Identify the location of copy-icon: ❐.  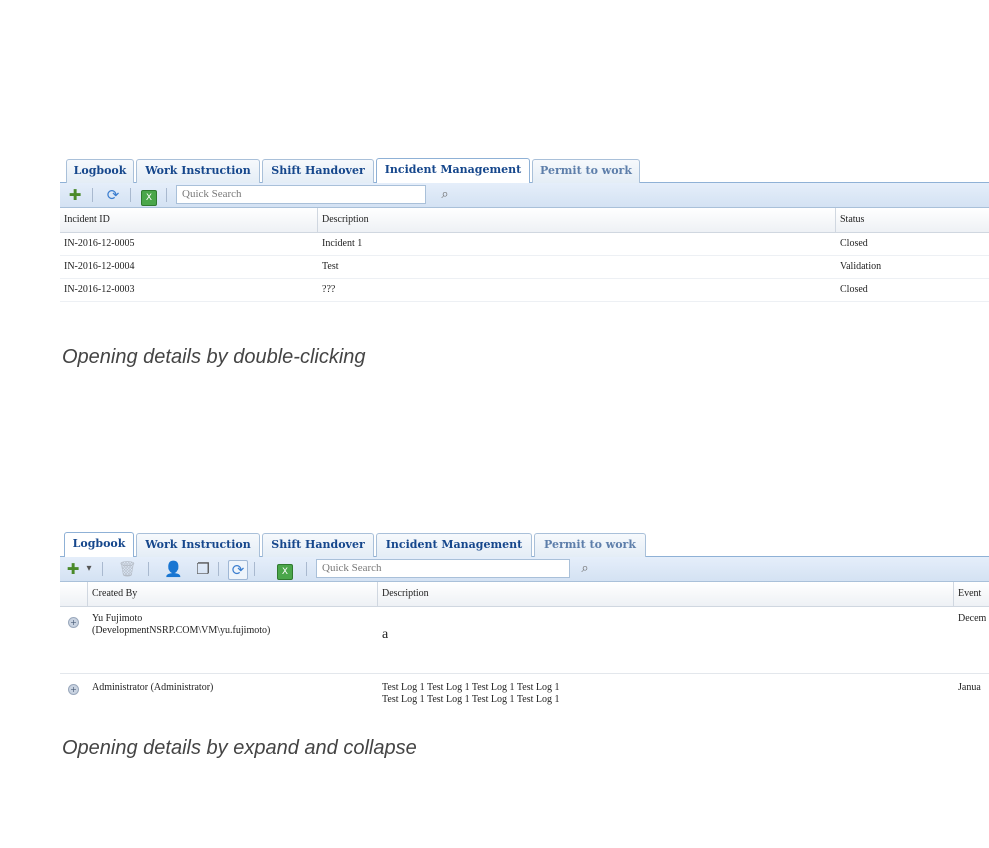
(203, 569).